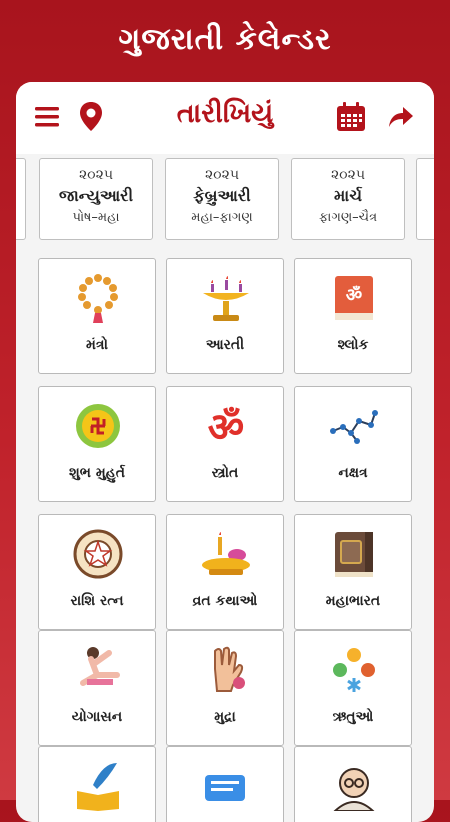  I want to click on tile-nakshatra: નક્ષત્ર, so click(353, 444).